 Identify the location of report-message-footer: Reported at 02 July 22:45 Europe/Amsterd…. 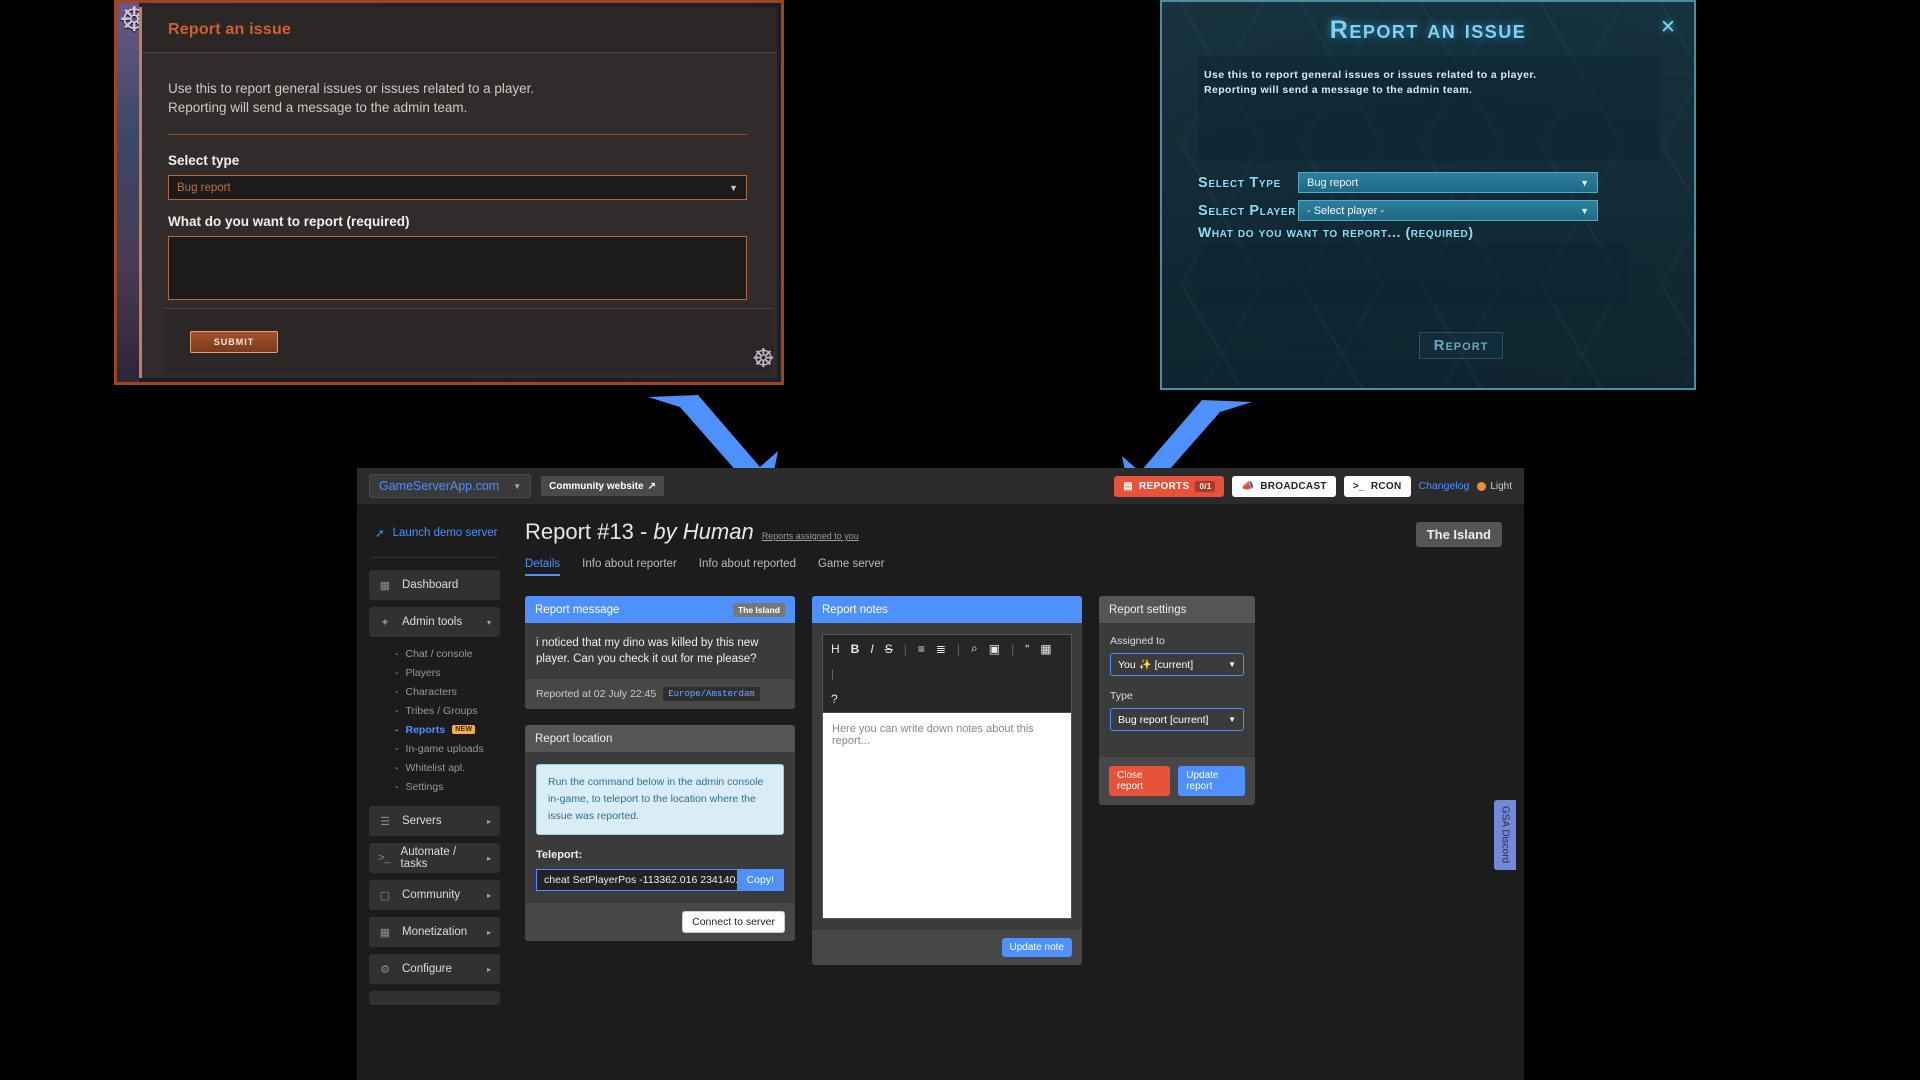
(660, 694).